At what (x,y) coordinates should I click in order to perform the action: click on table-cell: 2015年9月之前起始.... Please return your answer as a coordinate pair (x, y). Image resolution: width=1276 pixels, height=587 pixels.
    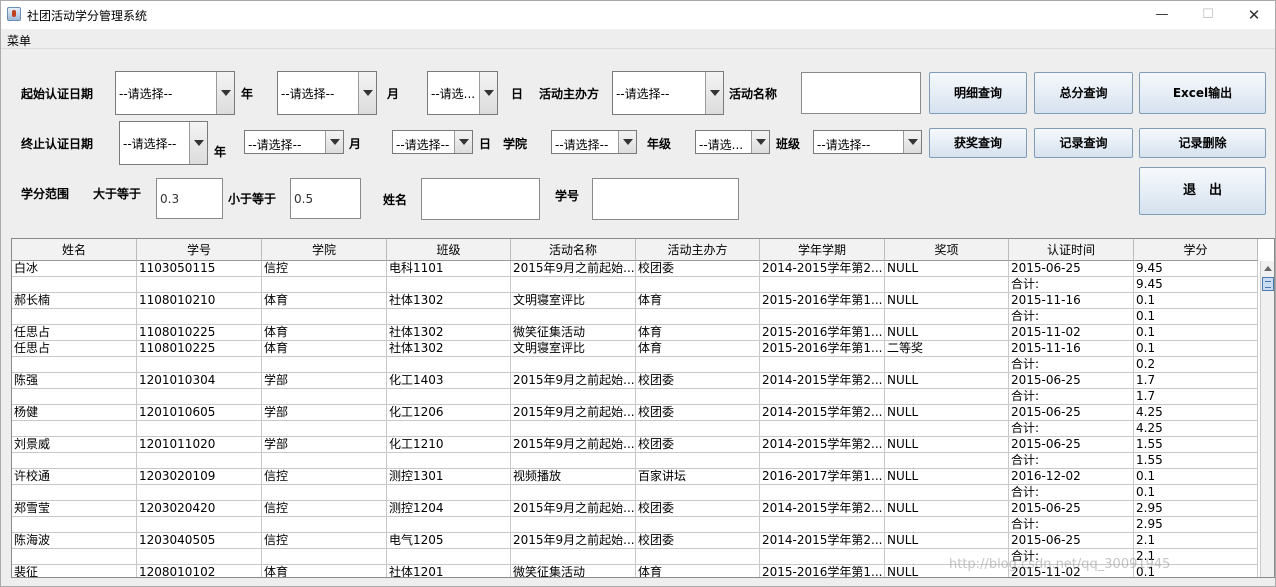
    Looking at the image, I should click on (573, 445).